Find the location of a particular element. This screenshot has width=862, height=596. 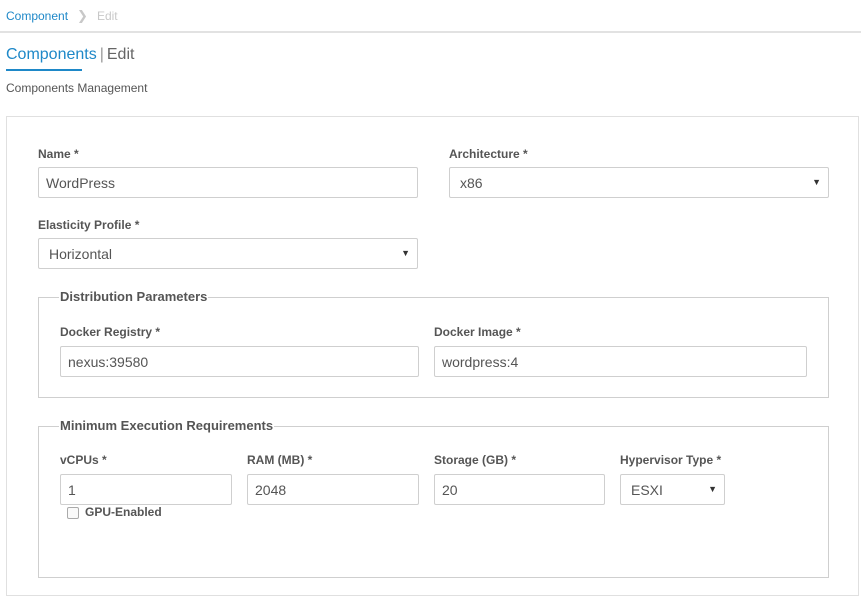

storage-input is located at coordinates (519, 489).